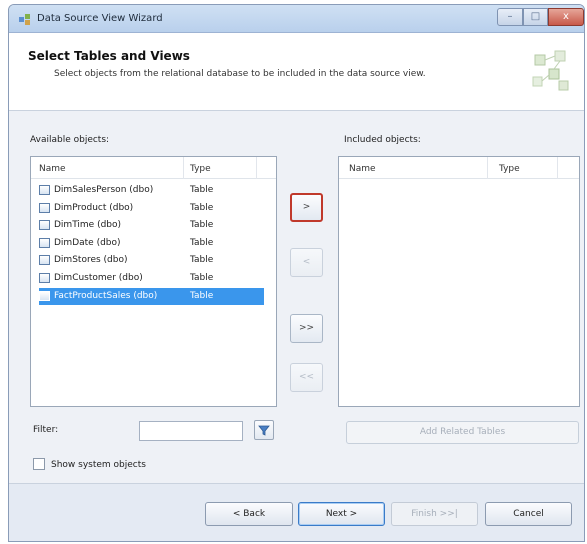 This screenshot has width=587, height=544. I want to click on row-name: DimDate (dbo), so click(87, 242).